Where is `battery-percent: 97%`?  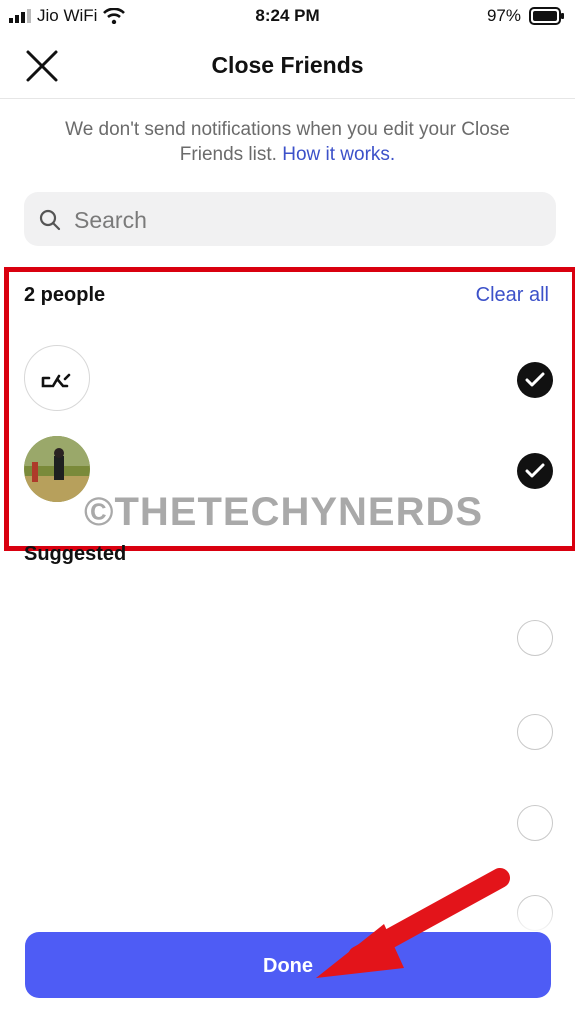
battery-percent: 97% is located at coordinates (503, 15).